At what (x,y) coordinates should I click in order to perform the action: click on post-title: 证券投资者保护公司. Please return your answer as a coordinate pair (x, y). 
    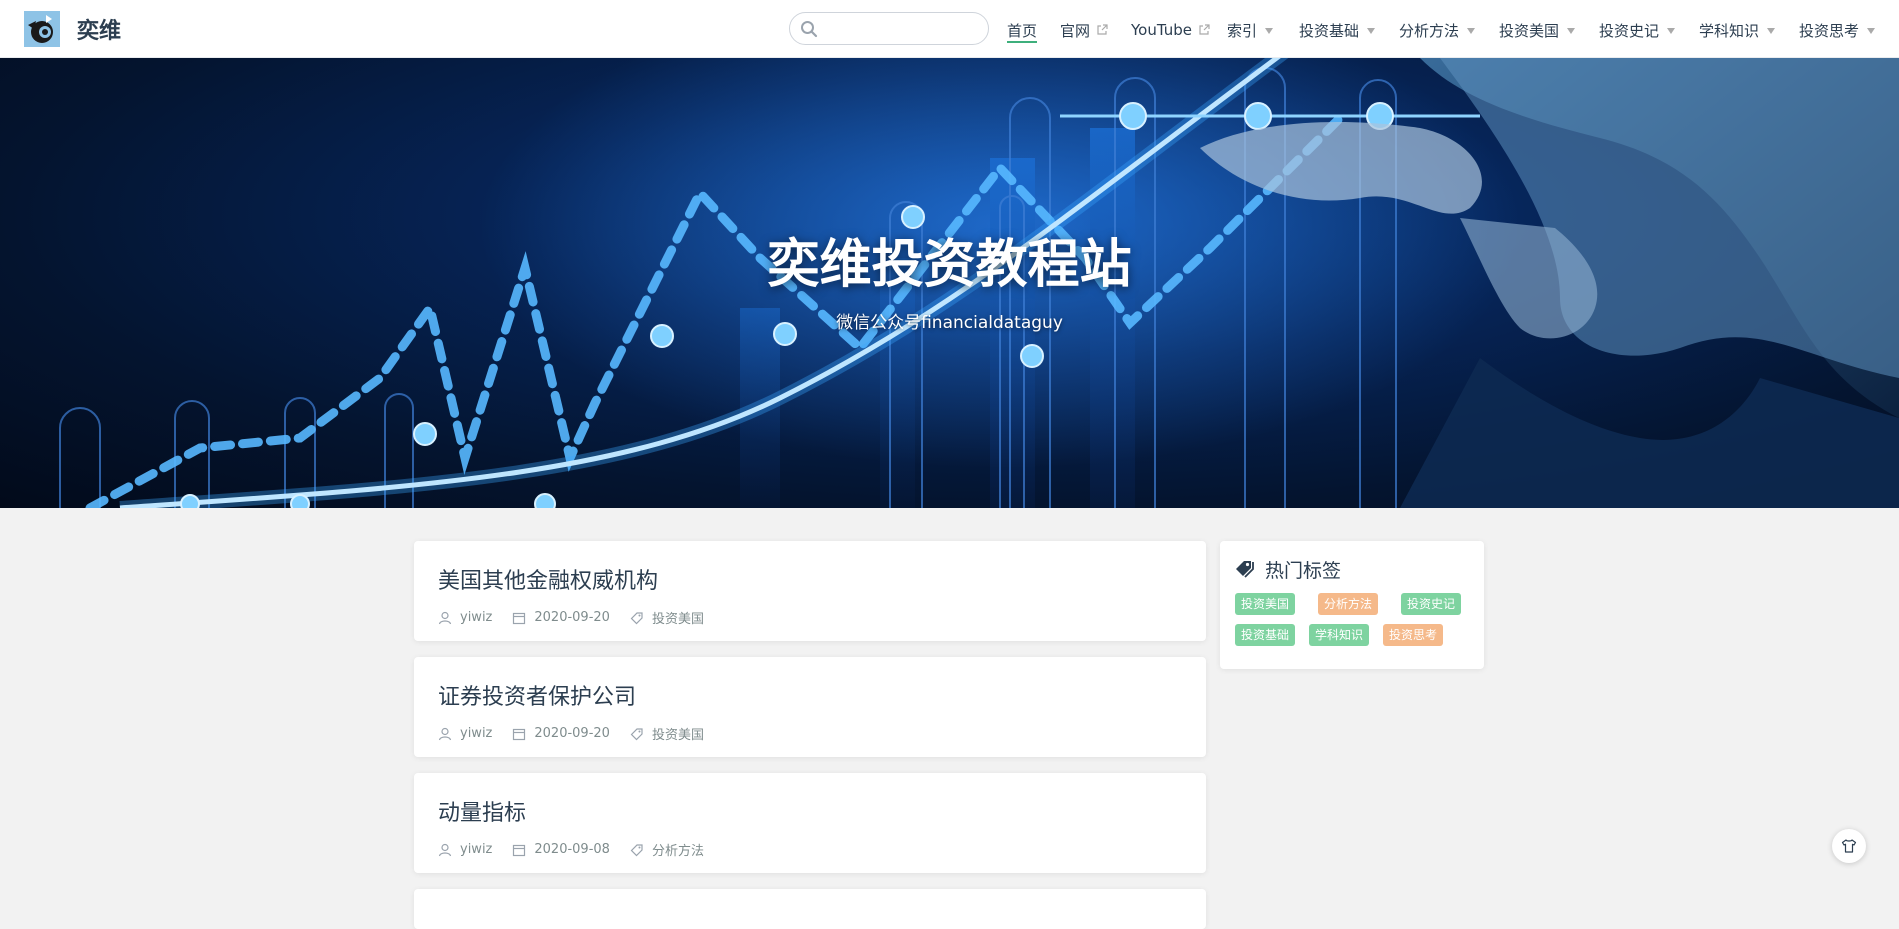
    Looking at the image, I should click on (537, 695).